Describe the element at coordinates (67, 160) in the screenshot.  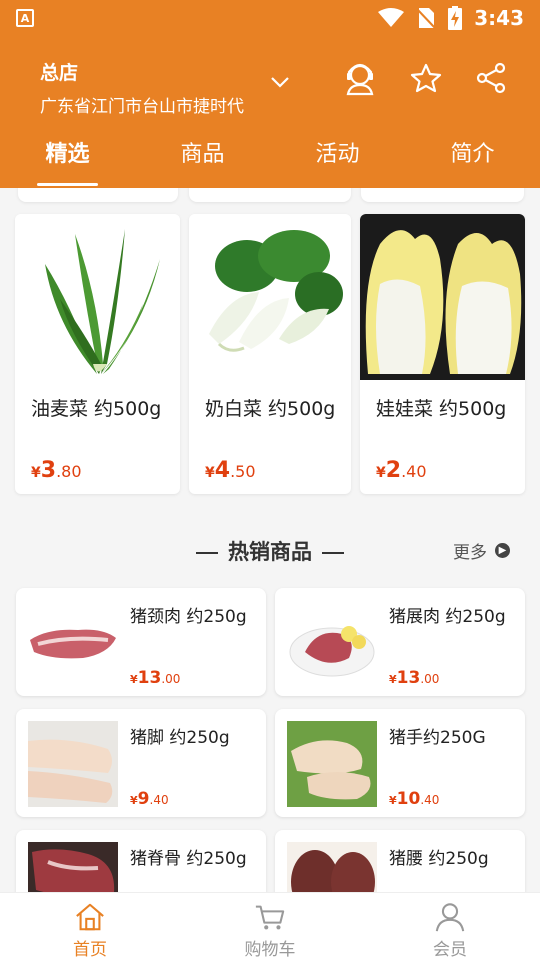
I see `tab-featured: 精选` at that location.